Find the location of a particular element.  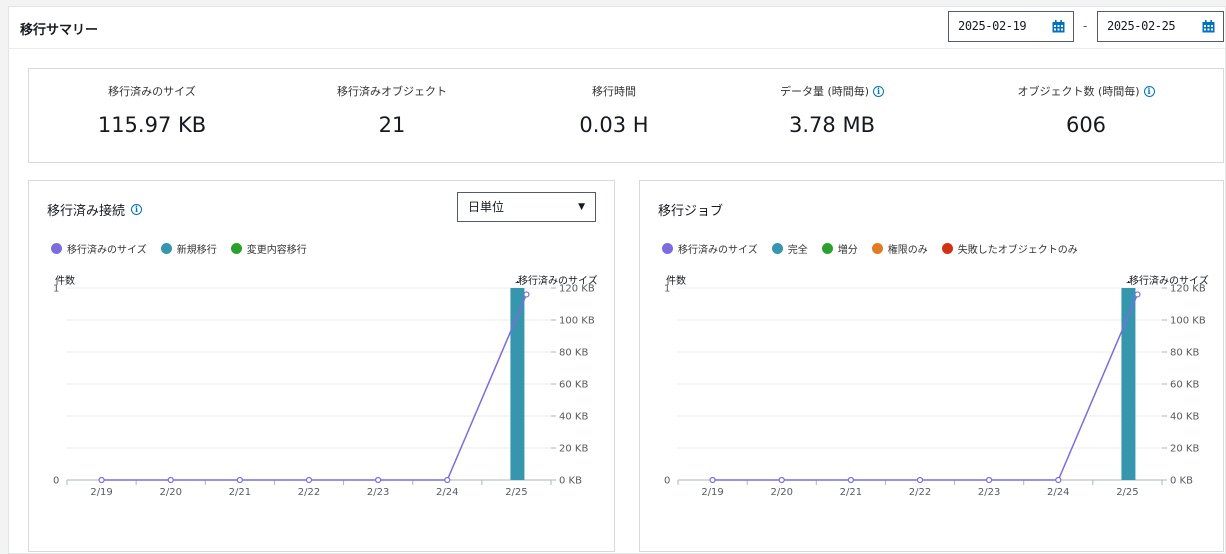

chart-legend: 移行済みのサイズ 完全 増分 権限のみ 失敗したオブジェクトのみ is located at coordinates (870, 248).